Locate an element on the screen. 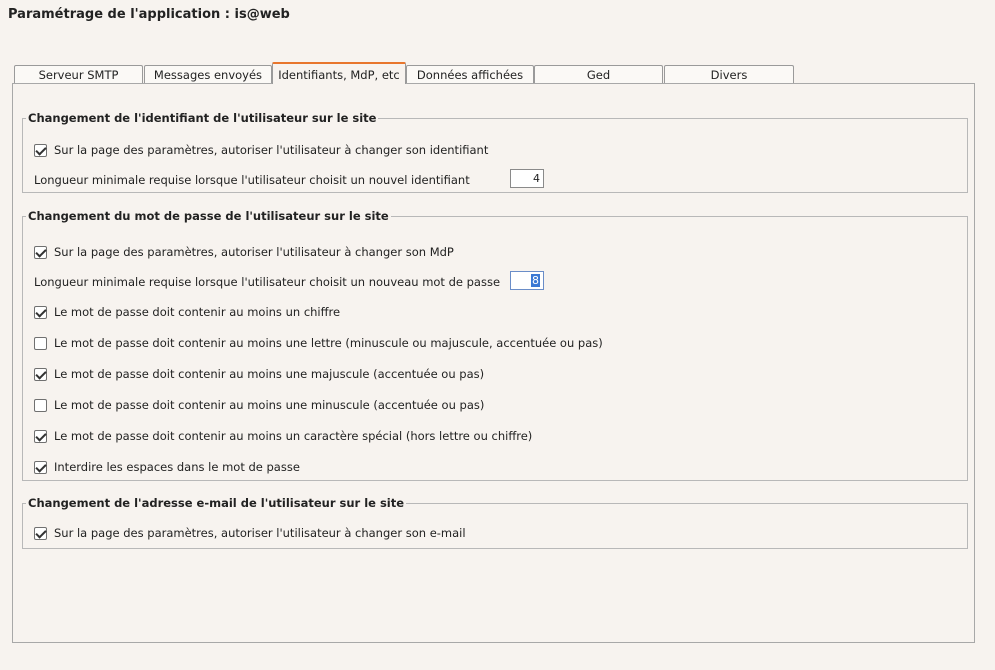 The width and height of the screenshot is (995, 670). identifiant-allow-checkbox is located at coordinates (40, 150).